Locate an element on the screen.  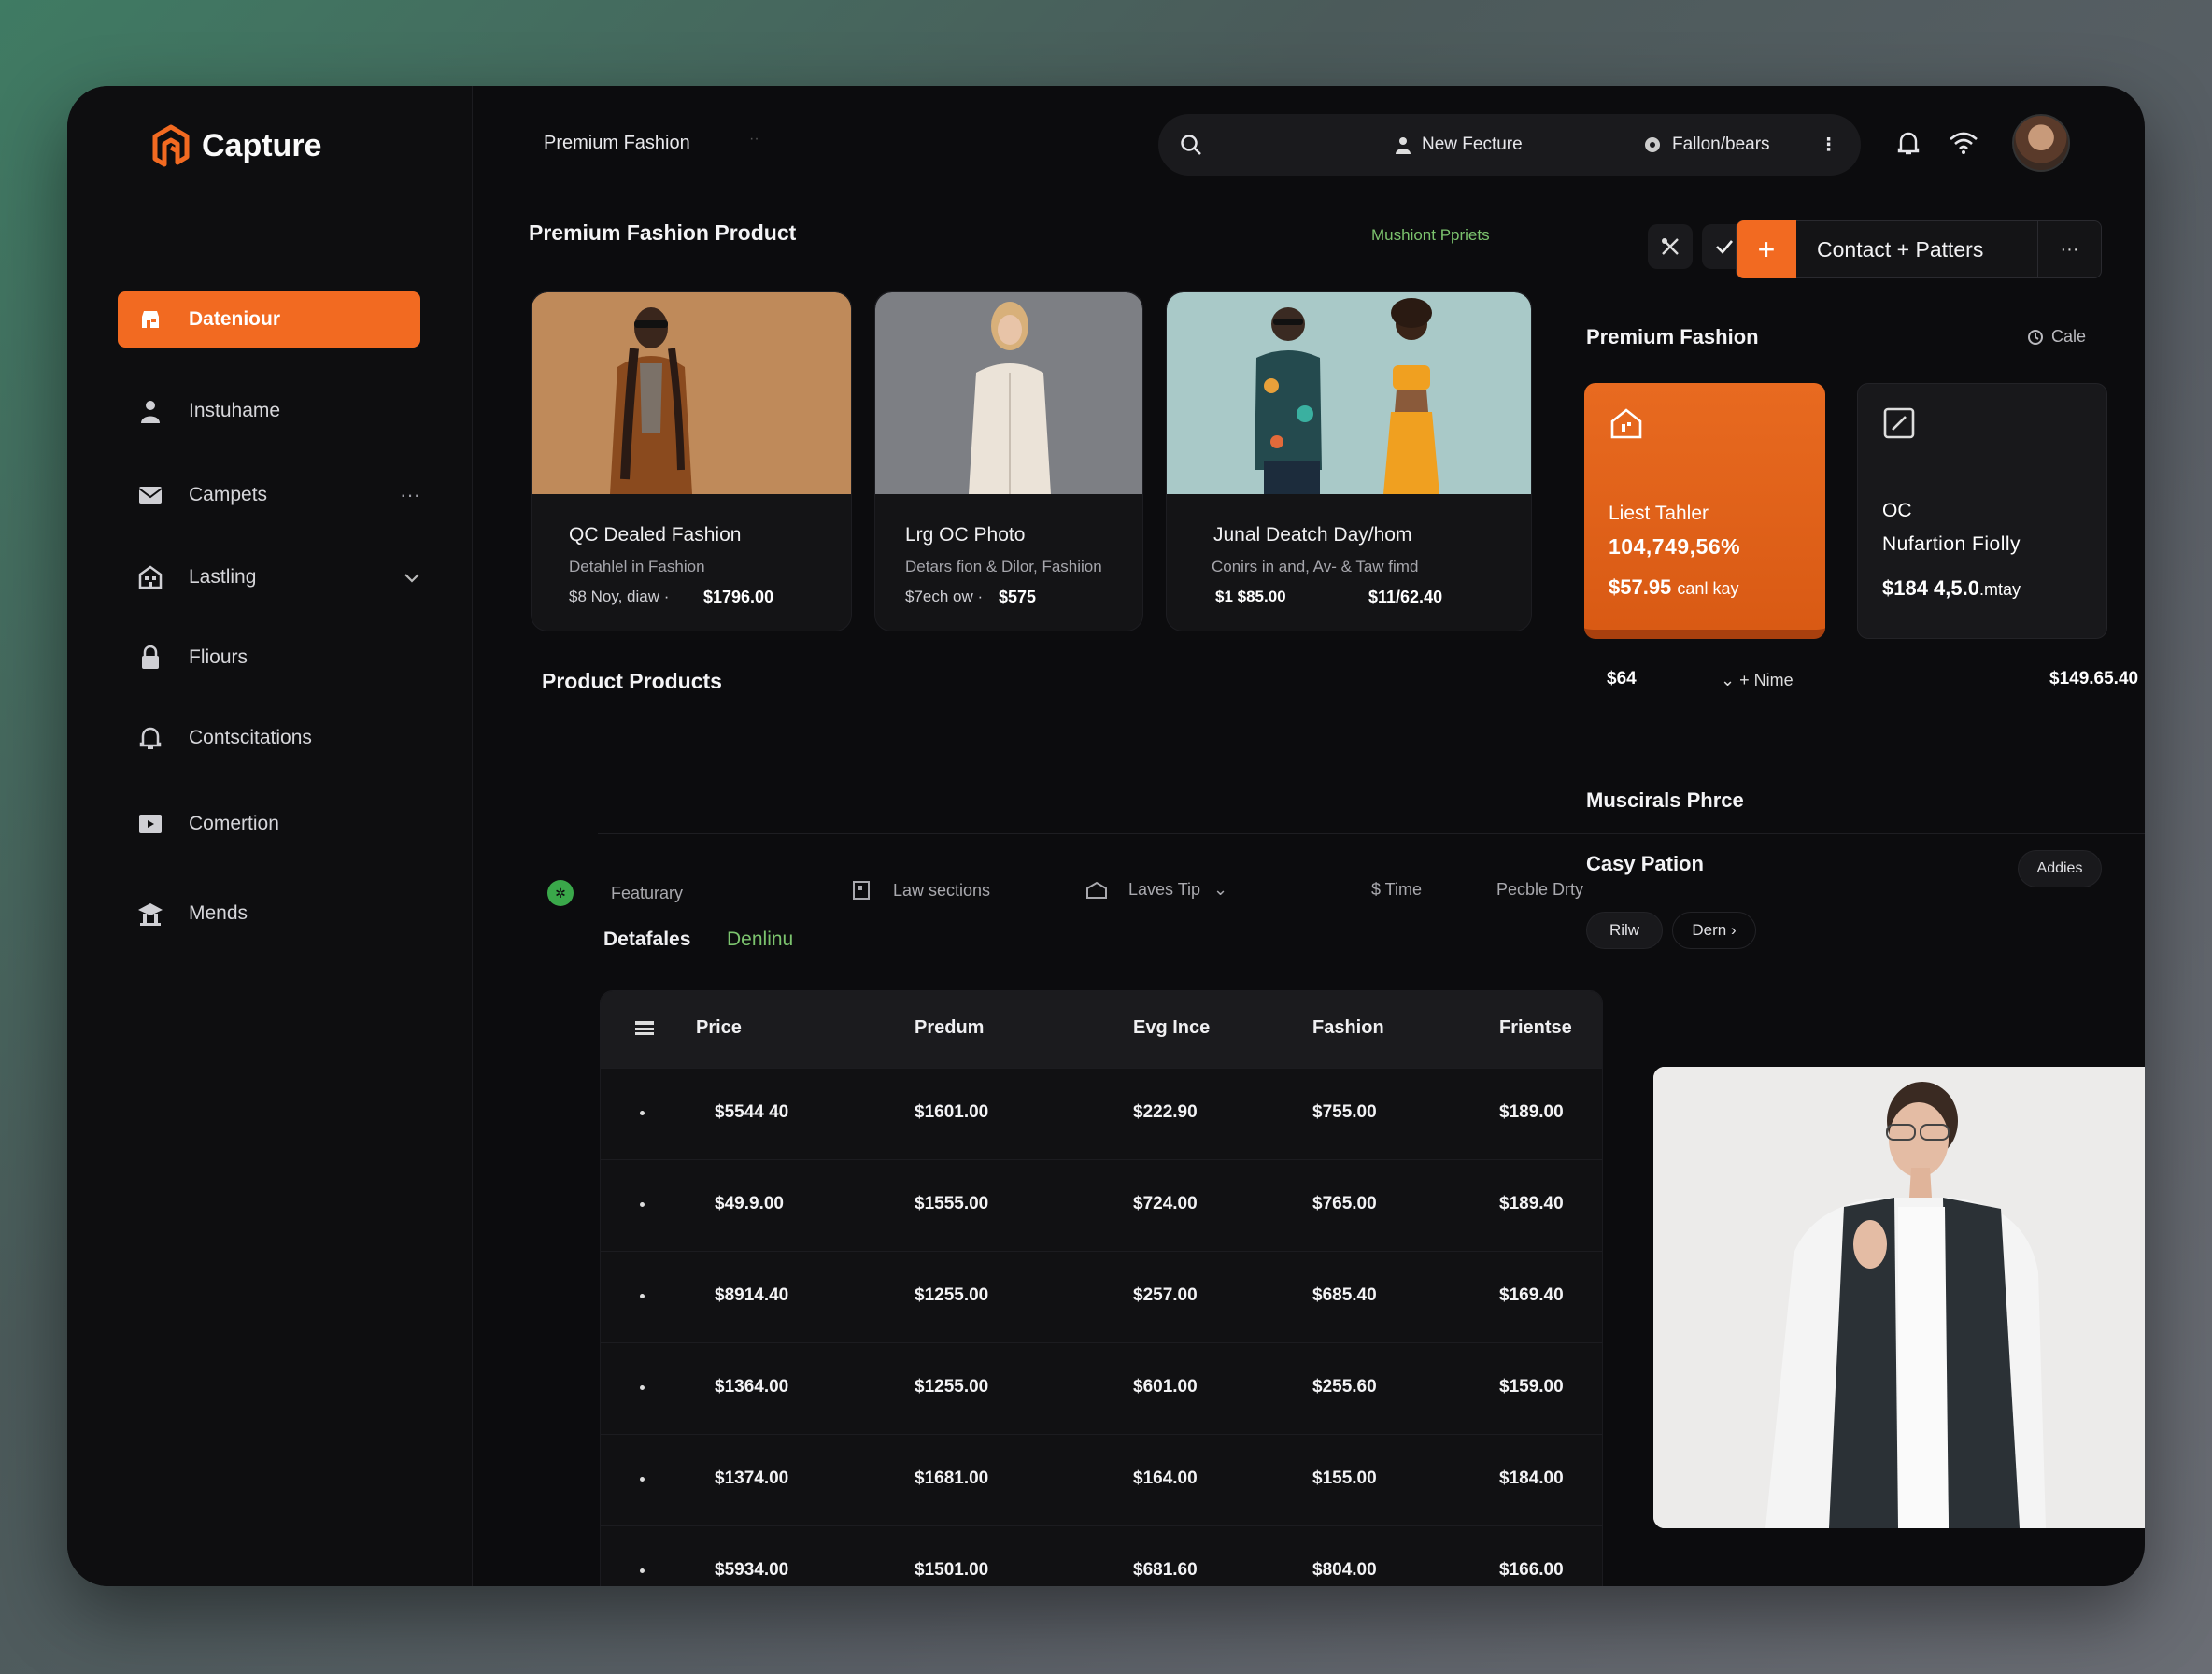
mail-icon is located at coordinates (150, 495).